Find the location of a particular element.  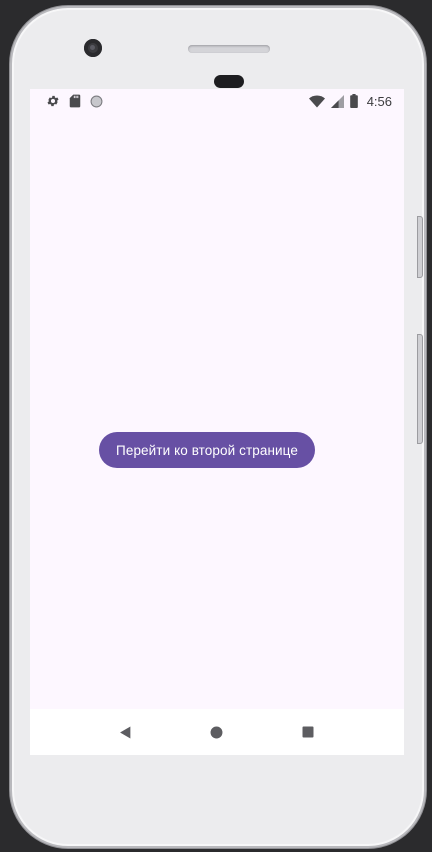

home-icon is located at coordinates (216, 732).